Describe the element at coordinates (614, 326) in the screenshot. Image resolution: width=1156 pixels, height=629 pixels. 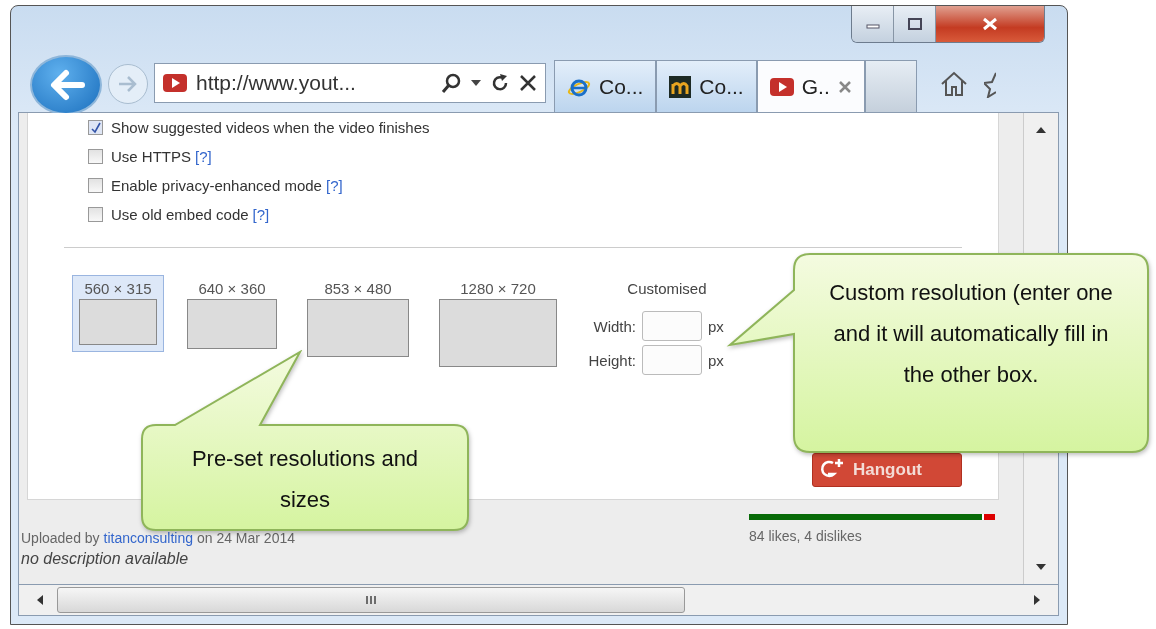
I see `field-label: Width:` at that location.